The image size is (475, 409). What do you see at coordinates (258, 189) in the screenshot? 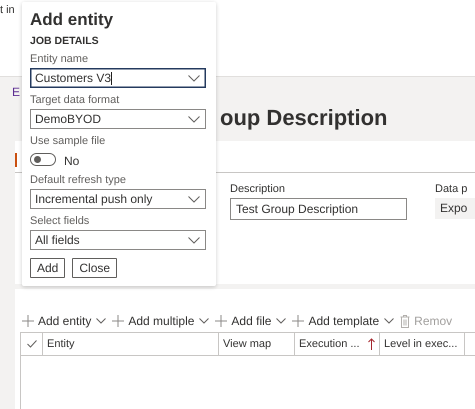
I see `field-label: Description` at bounding box center [258, 189].